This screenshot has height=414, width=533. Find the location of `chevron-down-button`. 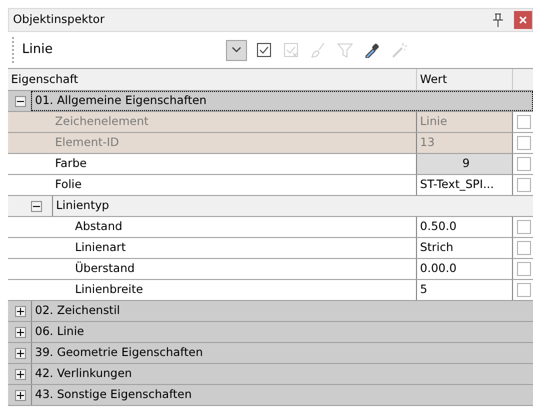

chevron-down-button is located at coordinates (236, 50).